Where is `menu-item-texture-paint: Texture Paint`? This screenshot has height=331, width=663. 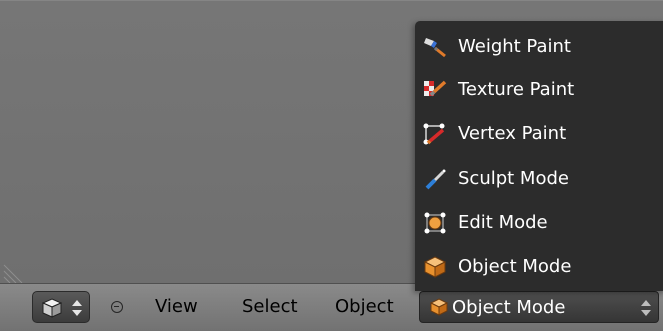
menu-item-texture-paint: Texture Paint is located at coordinates (539, 90).